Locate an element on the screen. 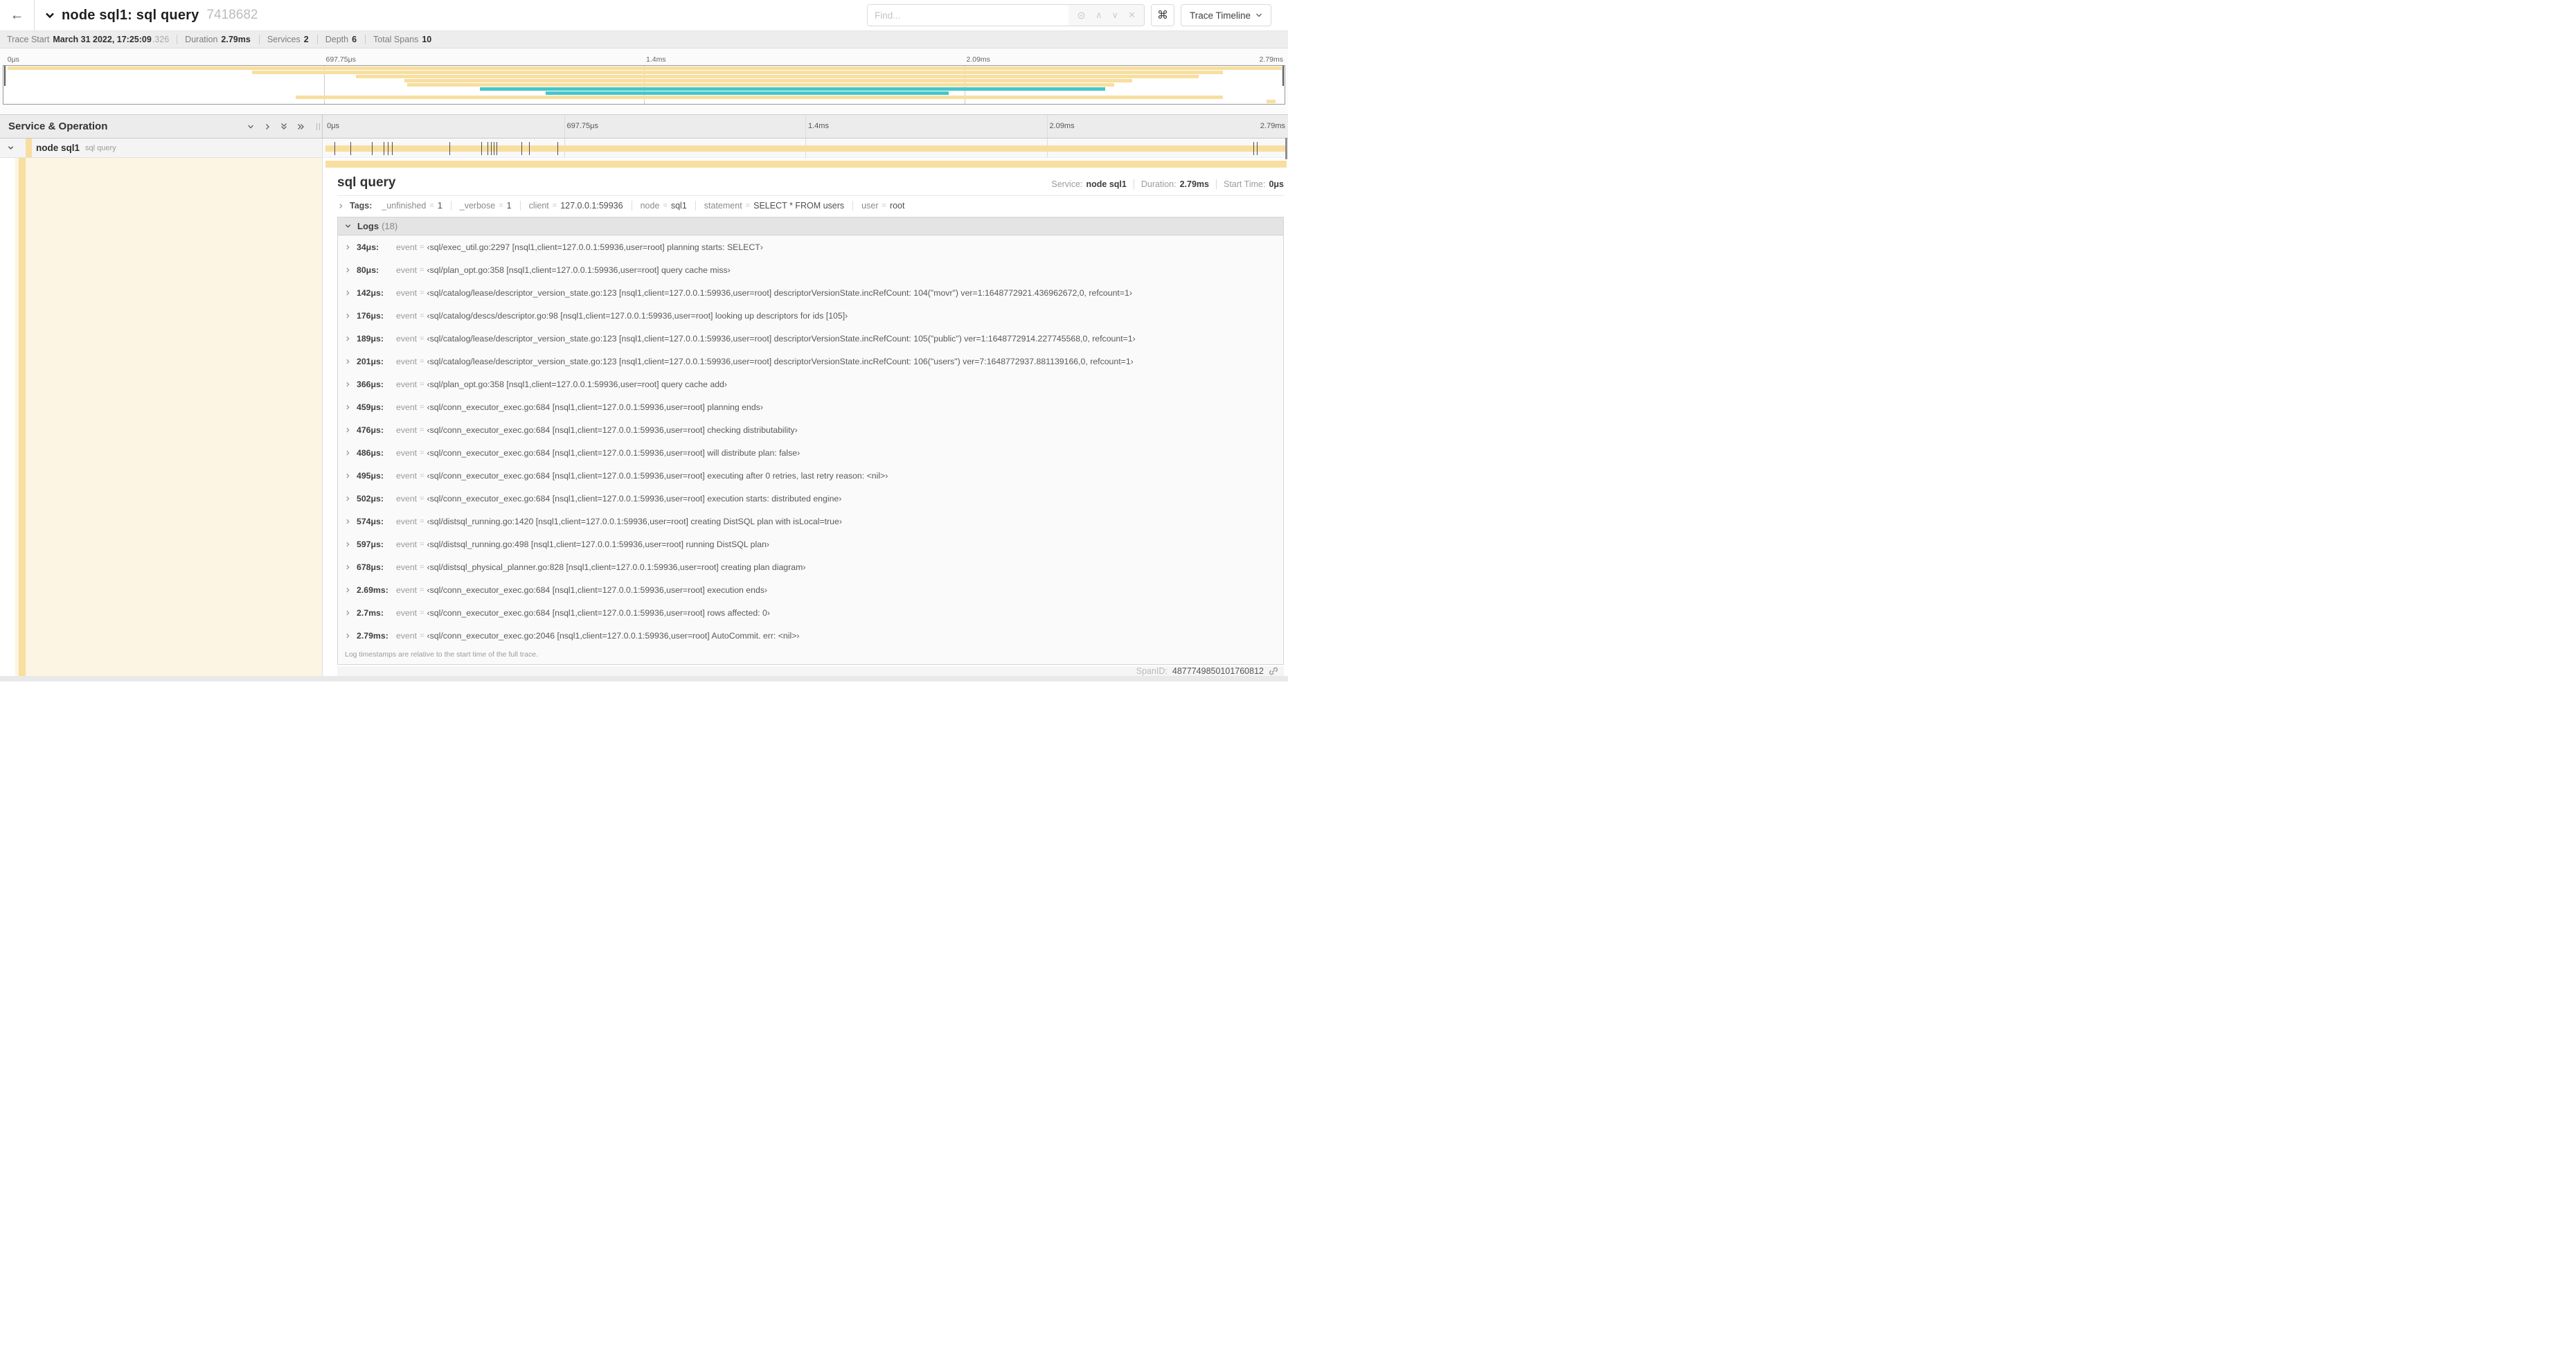  expand-all-icon is located at coordinates (300, 127).